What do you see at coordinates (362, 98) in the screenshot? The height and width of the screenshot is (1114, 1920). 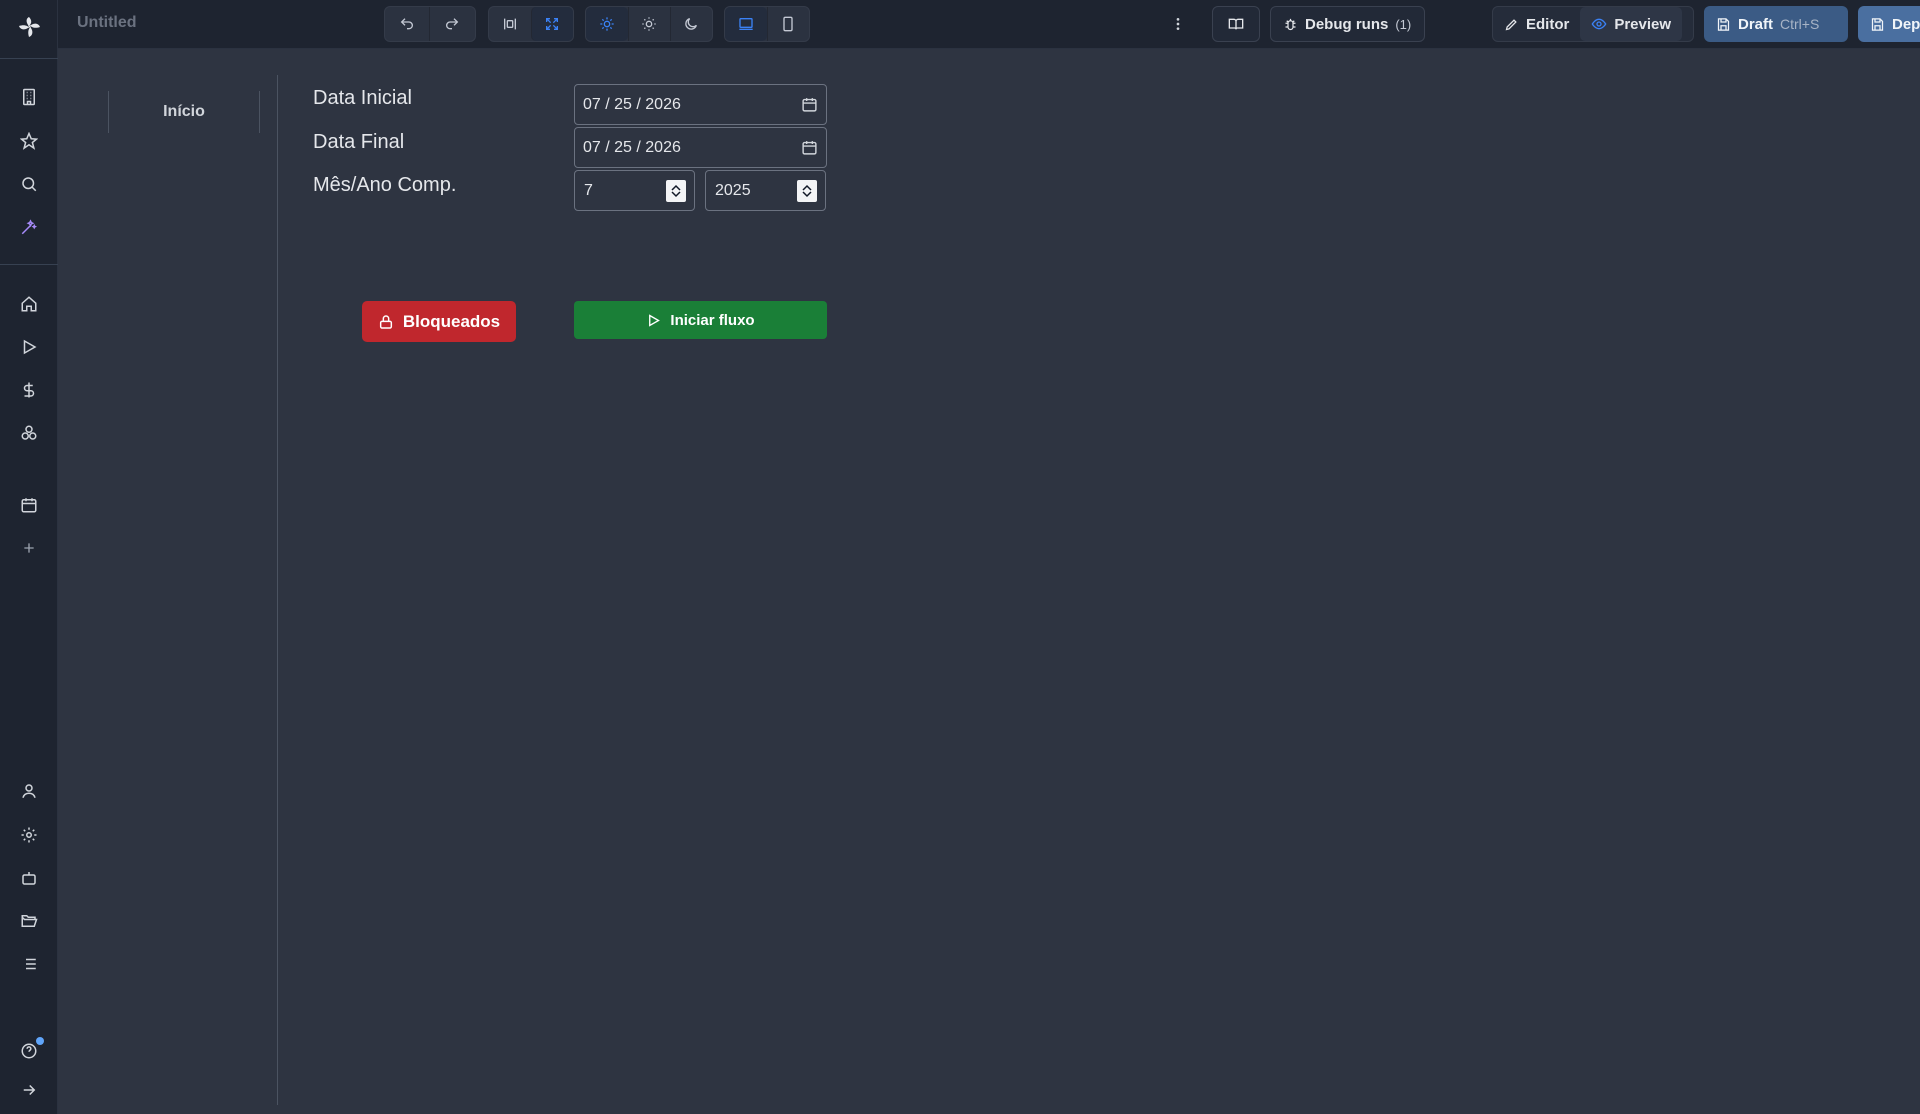 I see `data-inicial-label: Data Inicial` at bounding box center [362, 98].